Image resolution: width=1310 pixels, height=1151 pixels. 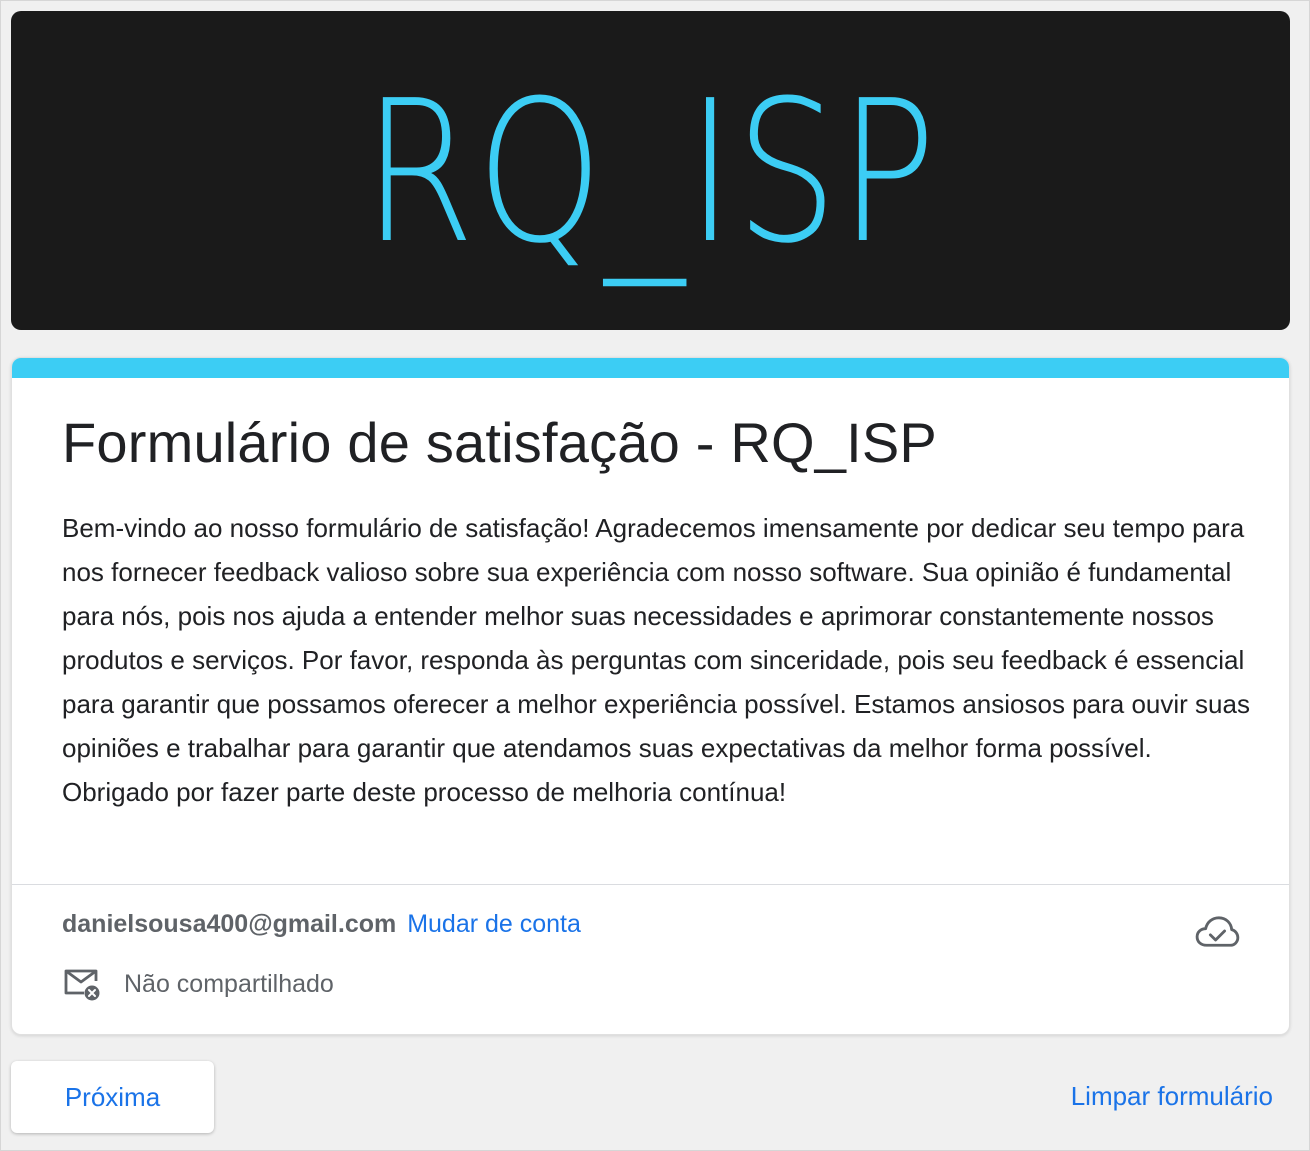 What do you see at coordinates (229, 983) in the screenshot?
I see `share-status-text: Não compartilhado` at bounding box center [229, 983].